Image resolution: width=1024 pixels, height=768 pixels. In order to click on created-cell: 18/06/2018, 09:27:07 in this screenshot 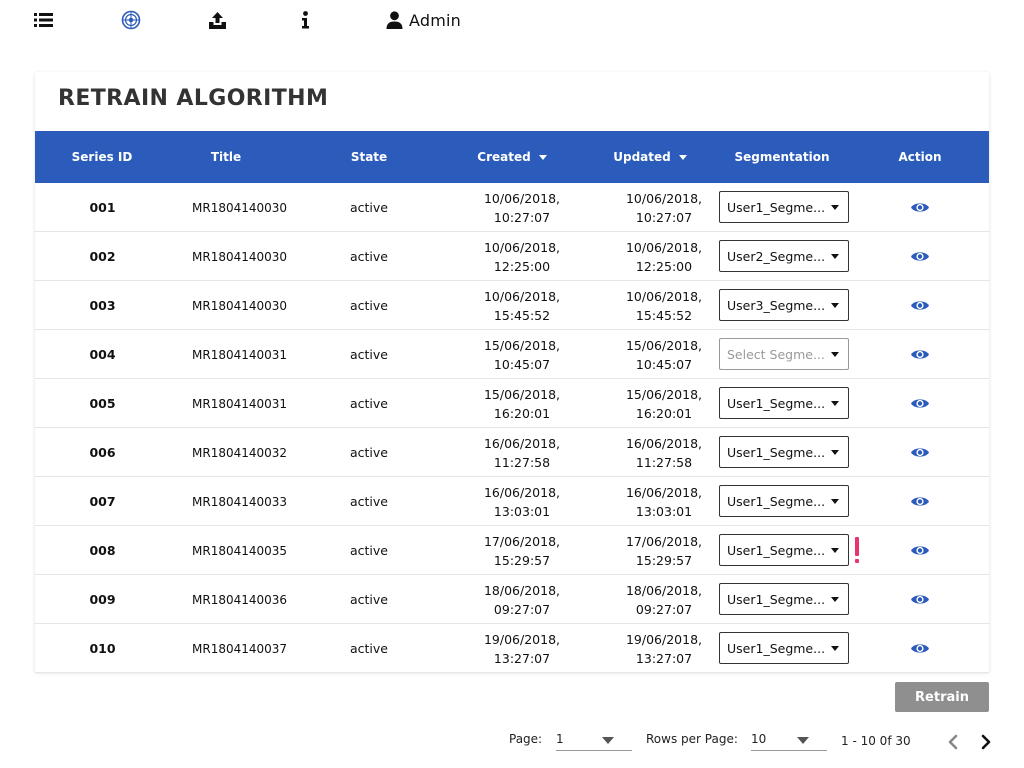, I will do `click(522, 599)`.